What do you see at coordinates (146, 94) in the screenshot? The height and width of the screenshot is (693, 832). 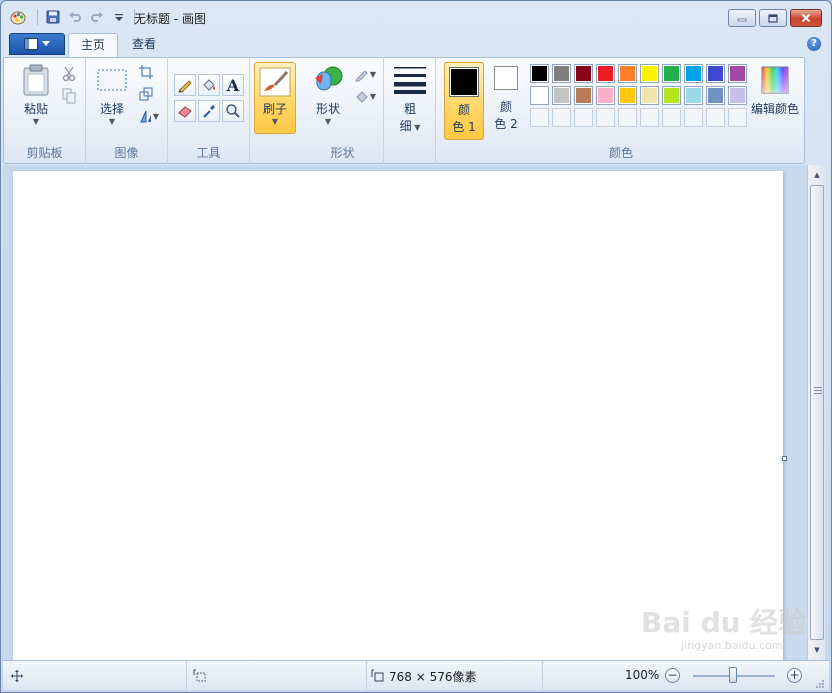 I see `resize-button` at bounding box center [146, 94].